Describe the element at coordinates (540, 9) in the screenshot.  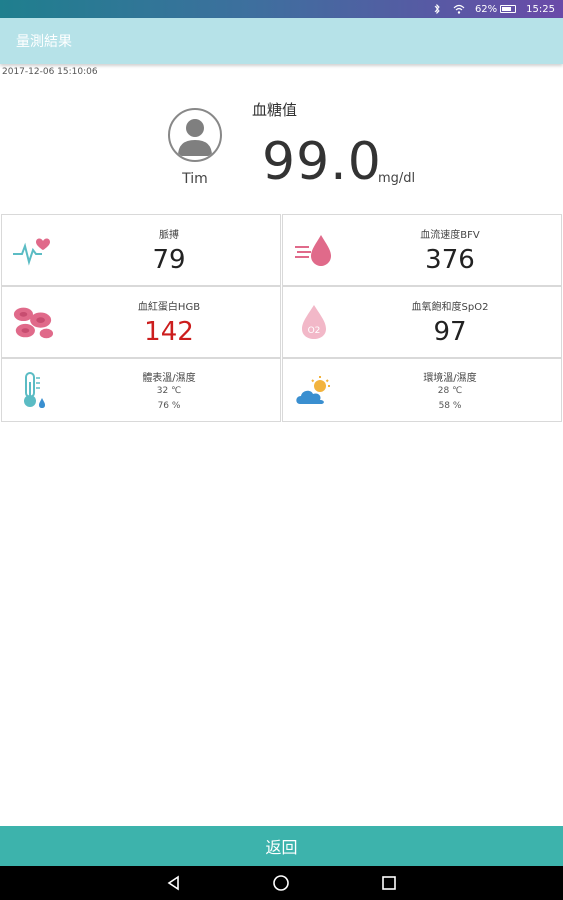
I see `status-time: 15:25` at that location.